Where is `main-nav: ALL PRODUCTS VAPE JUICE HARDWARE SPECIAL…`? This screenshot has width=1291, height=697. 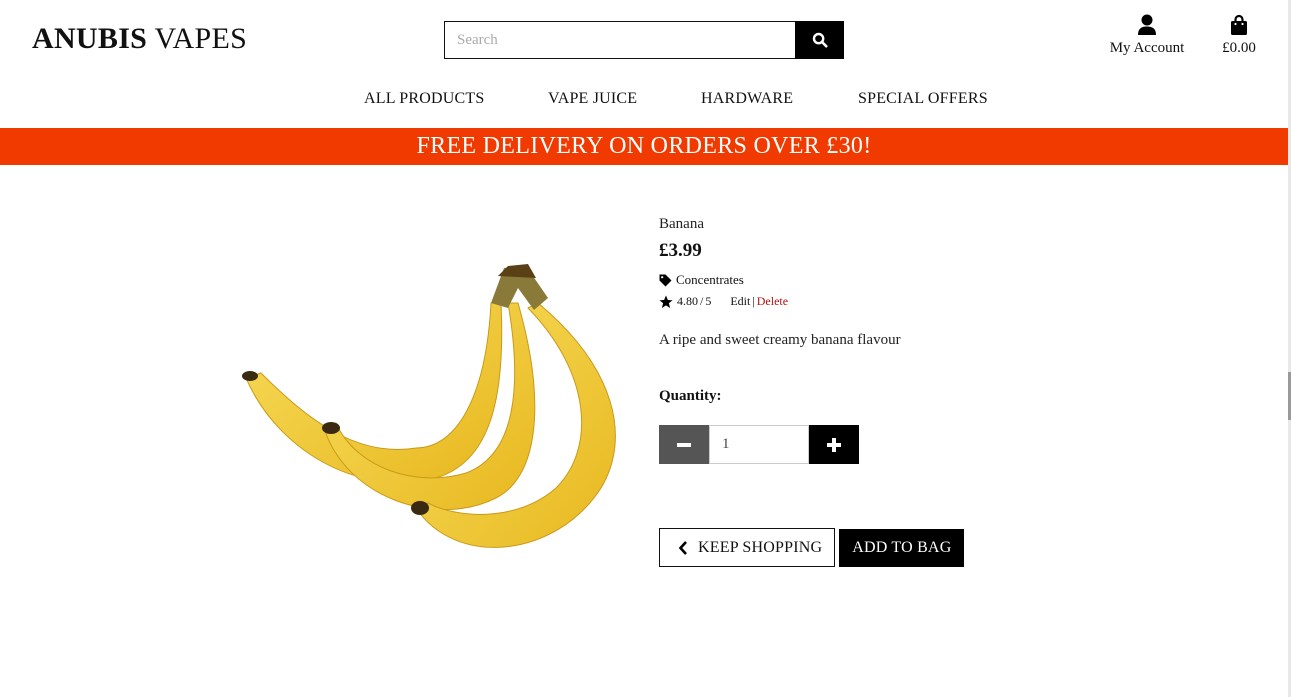
main-nav: ALL PRODUCTS VAPE JUICE HARDWARE SPECIAL… is located at coordinates (645, 100).